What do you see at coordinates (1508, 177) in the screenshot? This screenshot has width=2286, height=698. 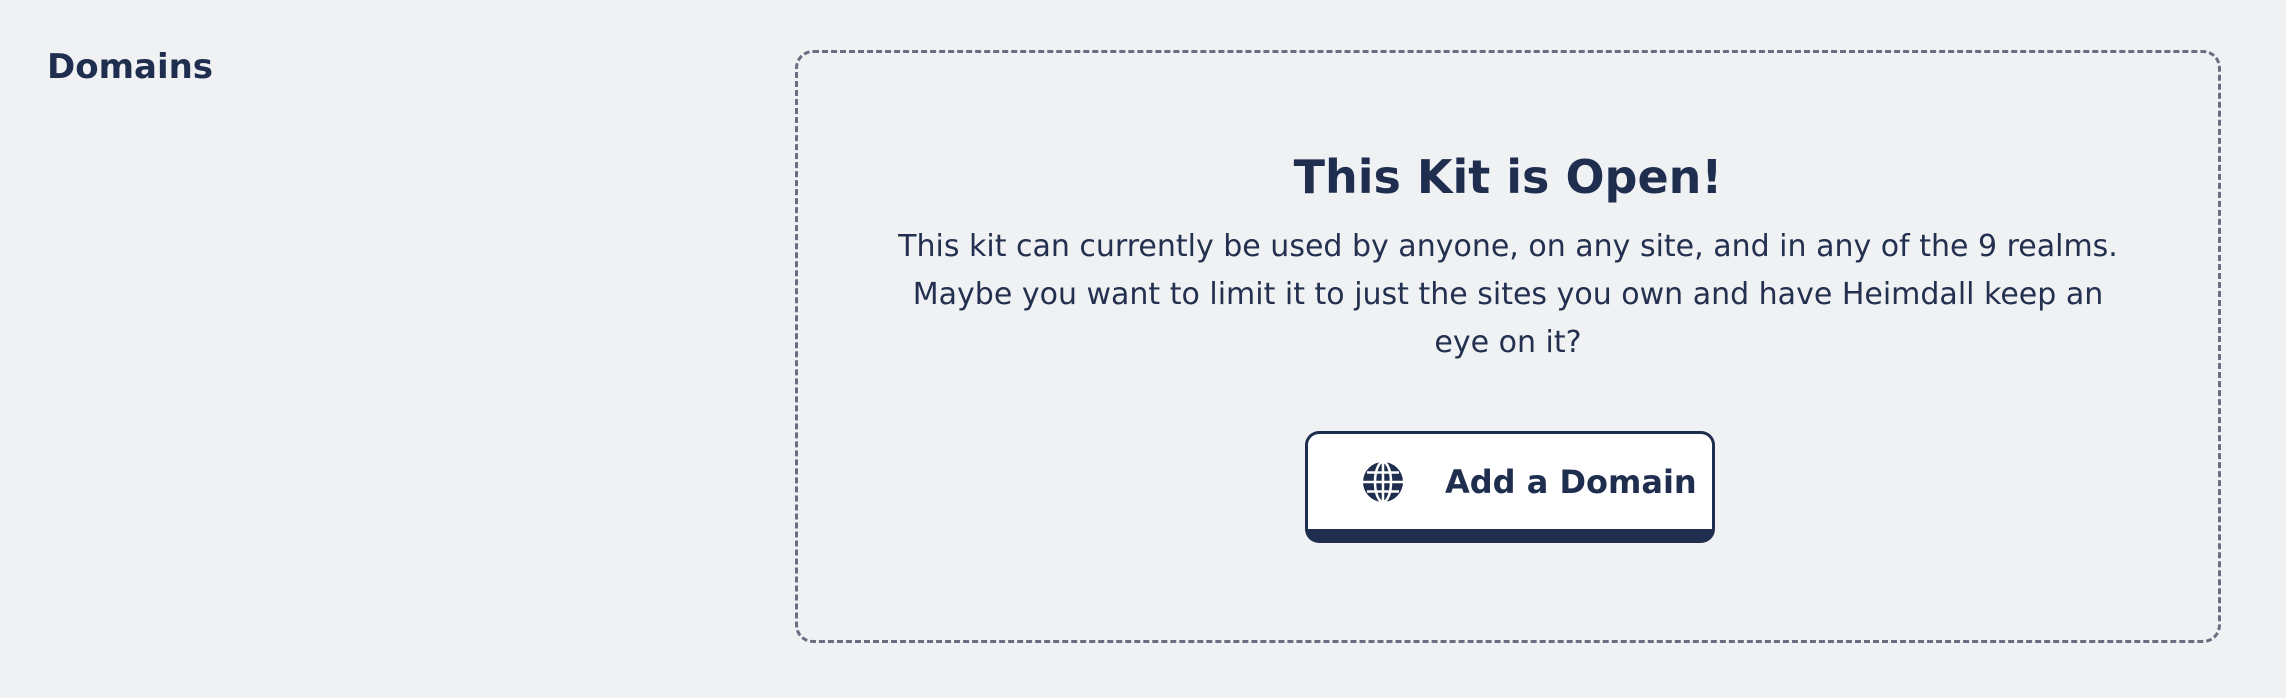 I see `empty-state-heading: This Kit is Open!` at bounding box center [1508, 177].